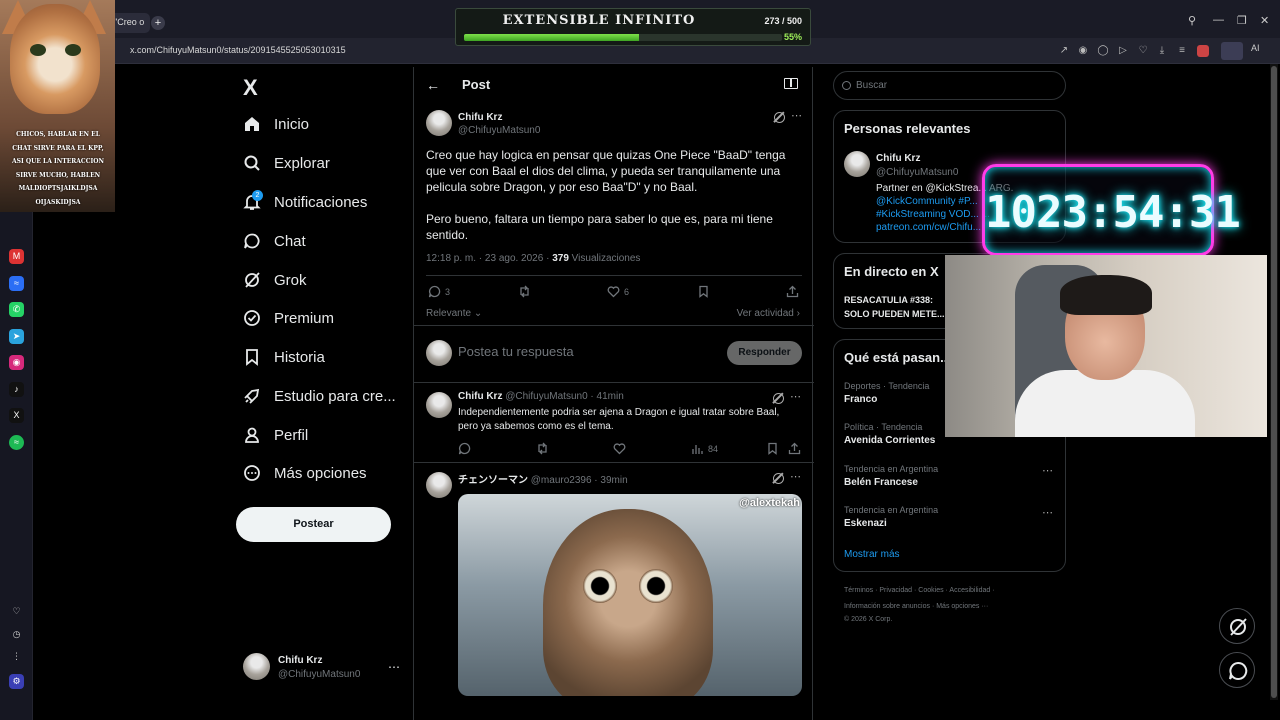  Describe the element at coordinates (489, 258) in the screenshot. I see `post-time: 12:18 p. m. · 23 ago. 2026 ·` at that location.